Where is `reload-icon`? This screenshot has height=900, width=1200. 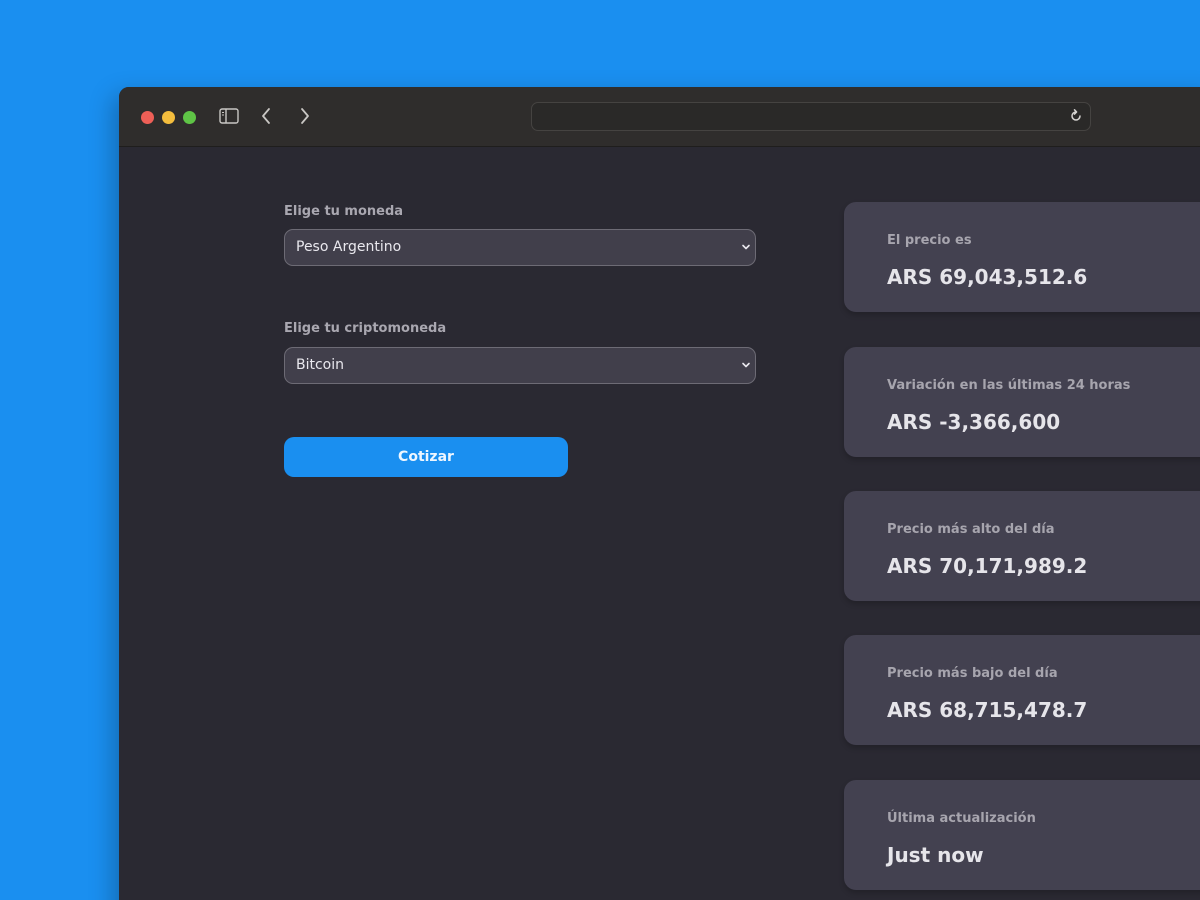 reload-icon is located at coordinates (1076, 116).